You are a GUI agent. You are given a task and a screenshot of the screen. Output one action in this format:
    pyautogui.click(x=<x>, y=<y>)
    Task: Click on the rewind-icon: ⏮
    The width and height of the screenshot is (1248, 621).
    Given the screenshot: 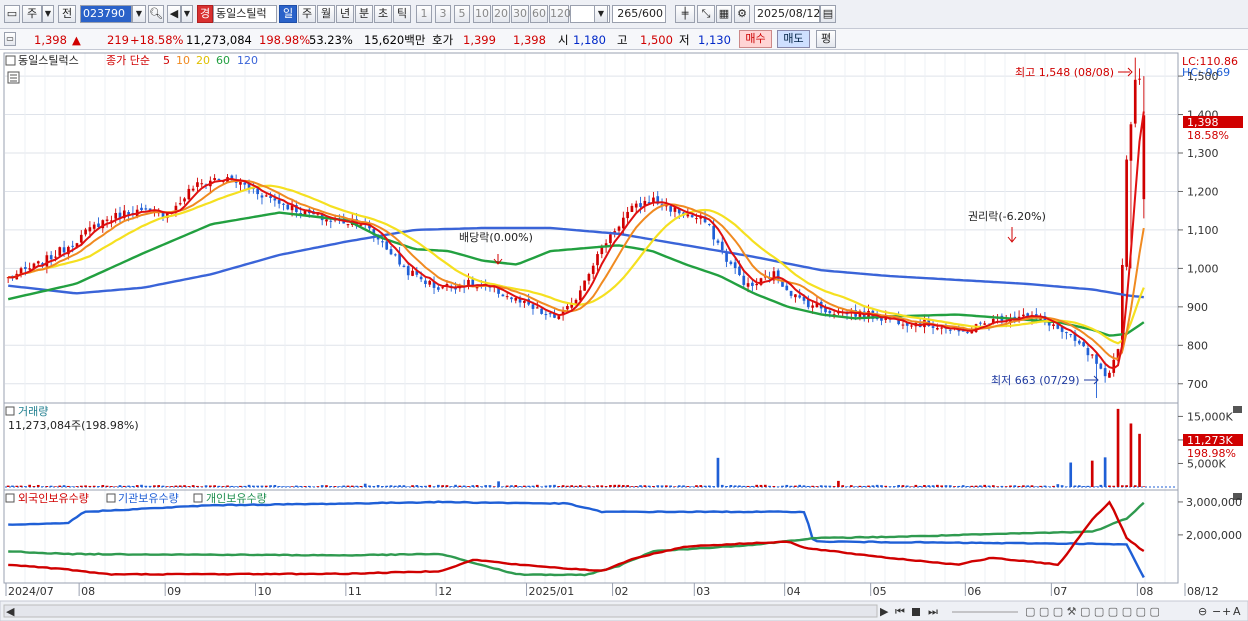 What is the action you would take?
    pyautogui.click(x=900, y=611)
    